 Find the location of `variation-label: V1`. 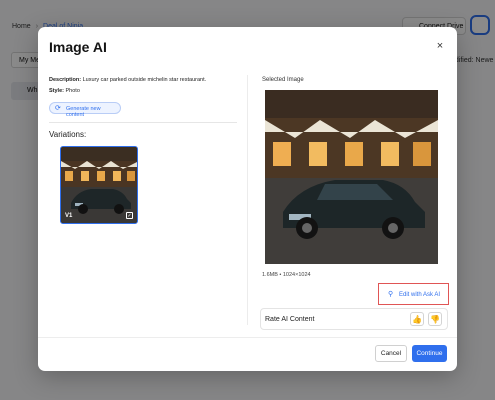

variation-label: V1 is located at coordinates (69, 216).